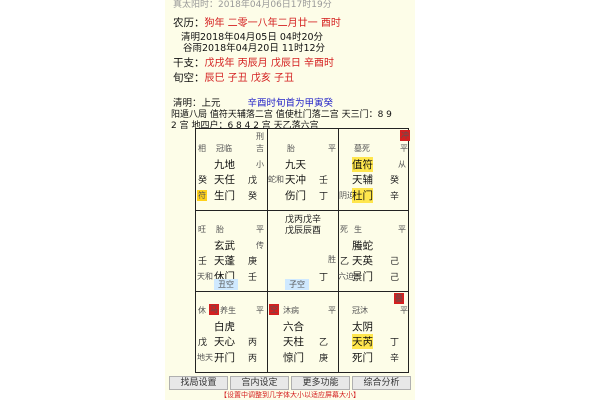 This screenshot has height=400, width=600. What do you see at coordinates (253, 181) in the screenshot?
I see `palace-stem: 戊` at bounding box center [253, 181].